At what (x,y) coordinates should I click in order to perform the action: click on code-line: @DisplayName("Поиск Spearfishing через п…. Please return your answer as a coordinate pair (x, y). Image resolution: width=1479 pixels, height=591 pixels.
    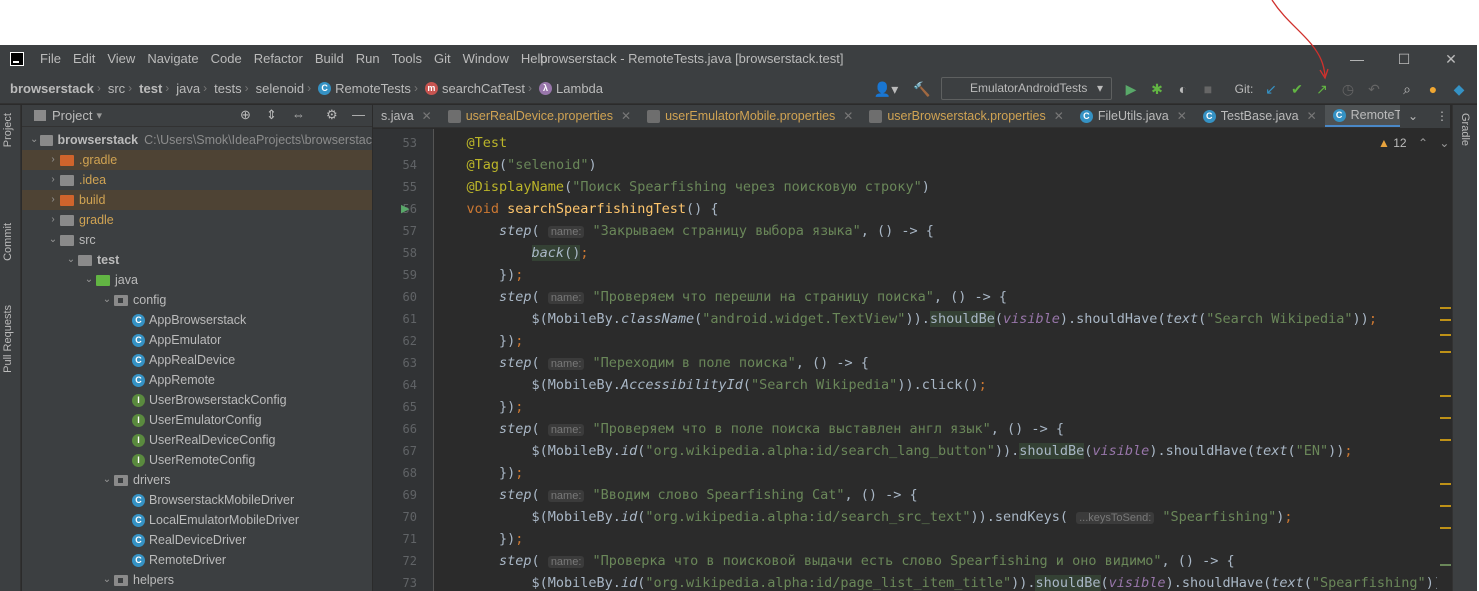
    Looking at the image, I should click on (682, 187).